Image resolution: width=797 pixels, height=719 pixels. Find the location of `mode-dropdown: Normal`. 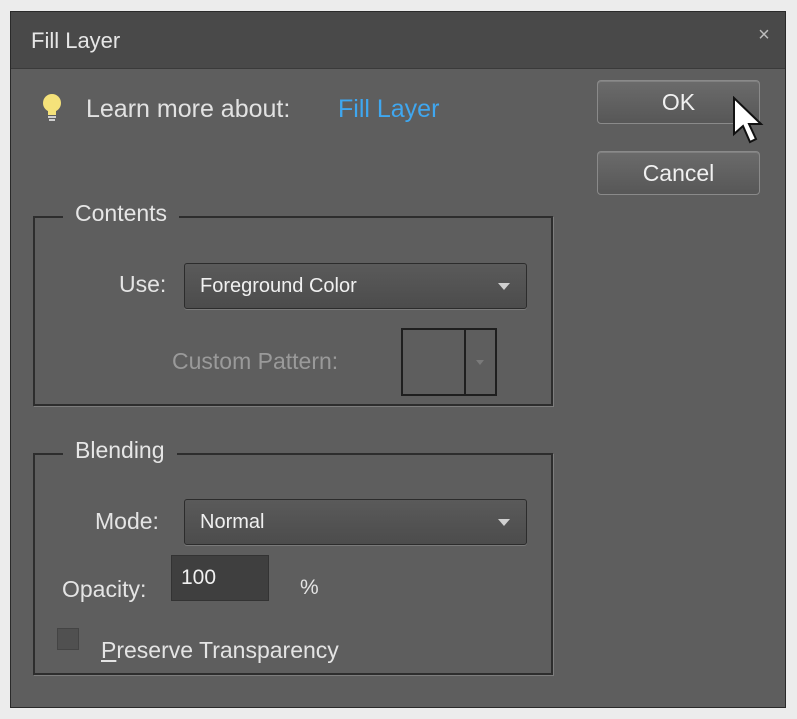

mode-dropdown: Normal is located at coordinates (355, 522).